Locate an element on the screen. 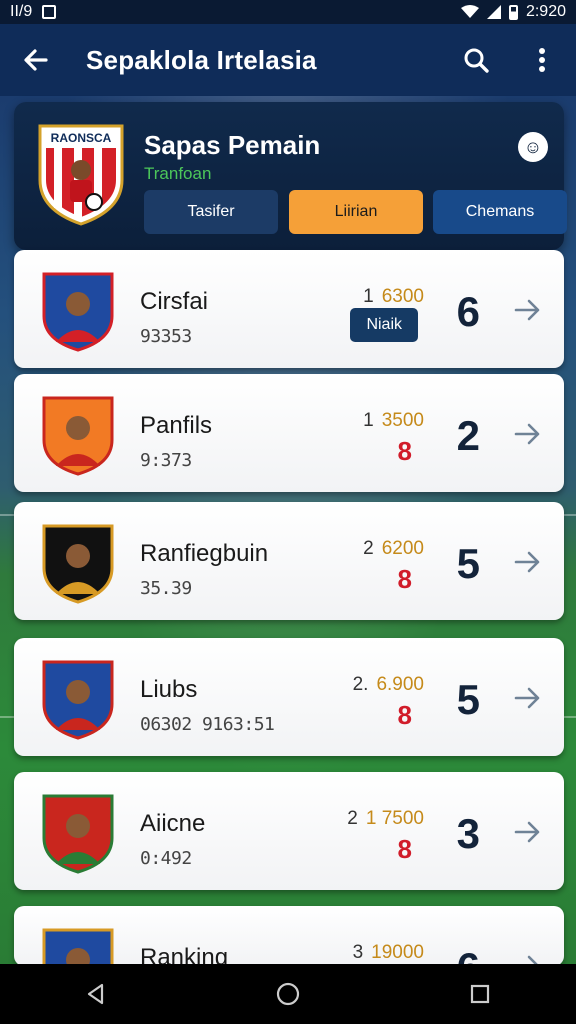 The image size is (576, 1024). filter-button-tasifer: Tasifer is located at coordinates (211, 212).